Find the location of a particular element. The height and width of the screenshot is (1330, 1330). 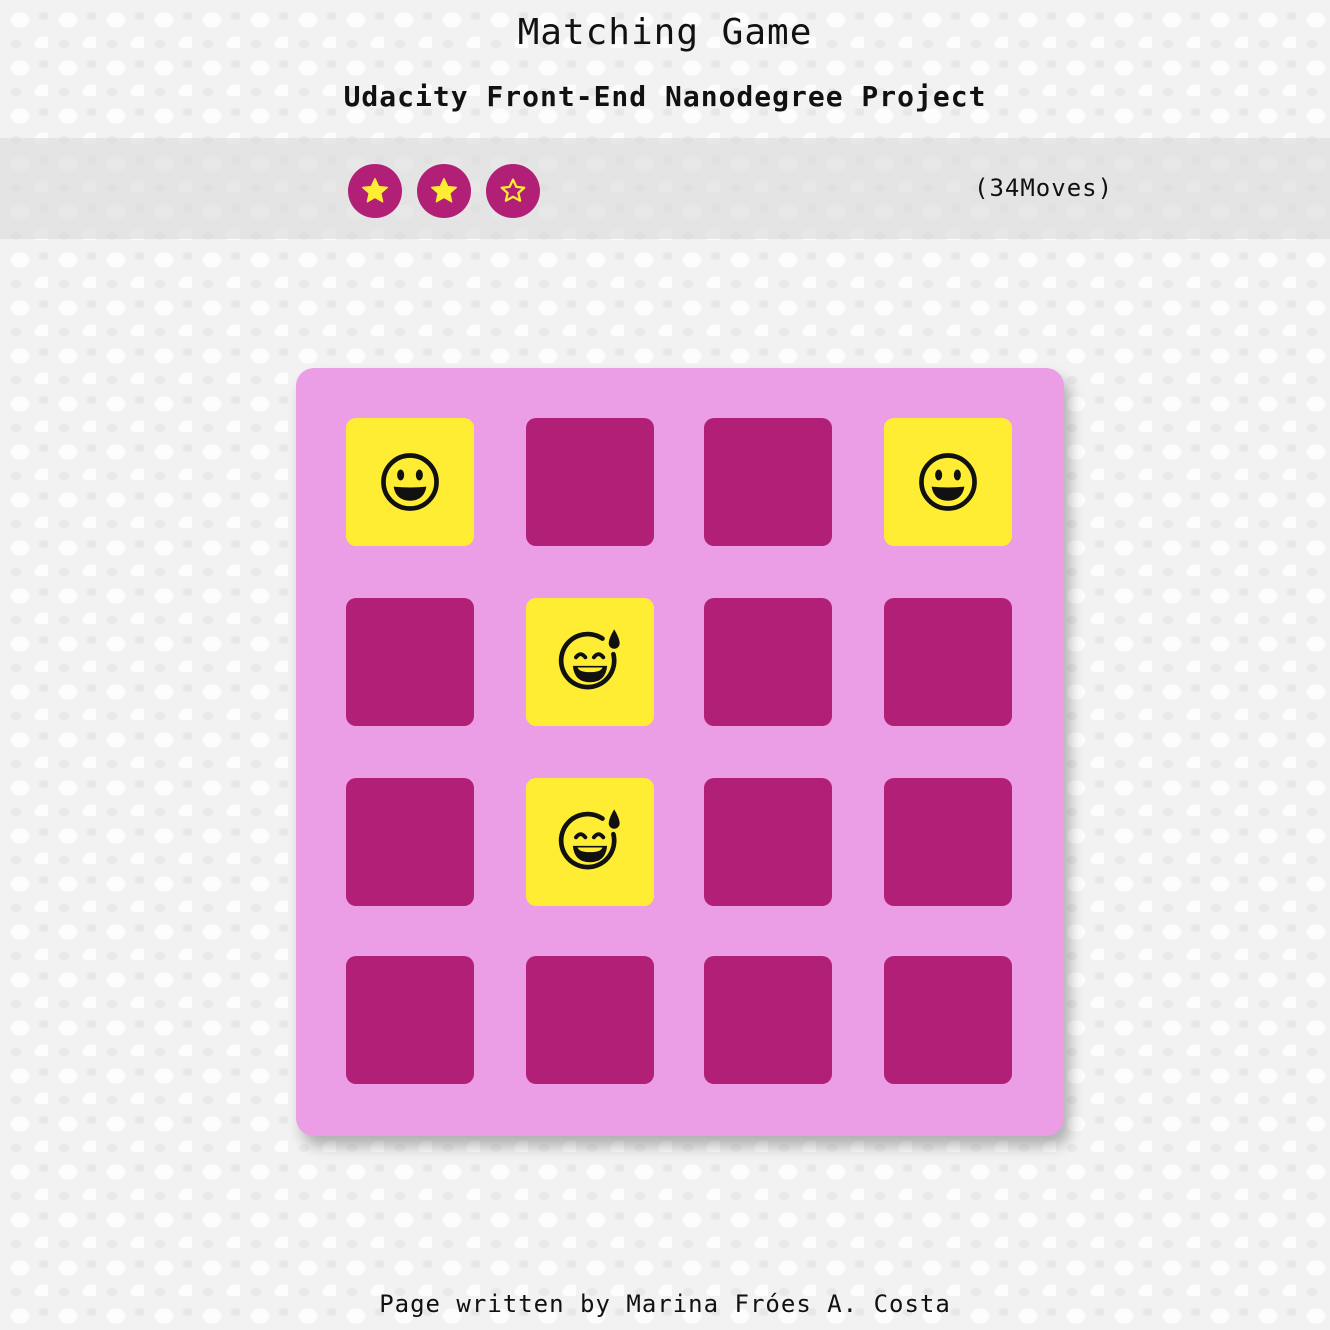

page-subtitle: Udacity Front-End Nanodegree Project is located at coordinates (665, 96).